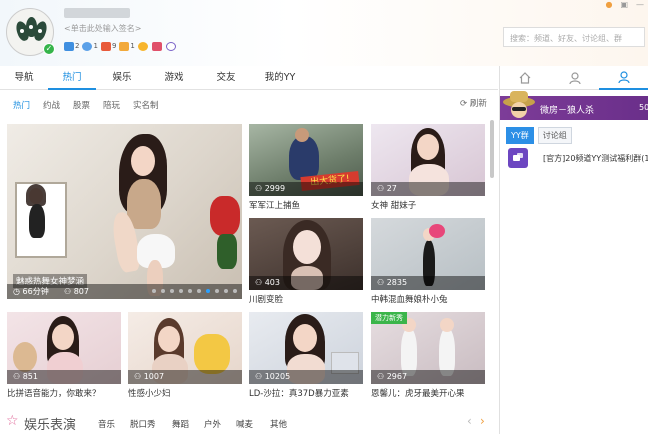 Image resolution: width=648 pixels, height=434 pixels. What do you see at coordinates (394, 205) in the screenshot?
I see `stream-title: 女神 甜妹子` at bounding box center [394, 205].